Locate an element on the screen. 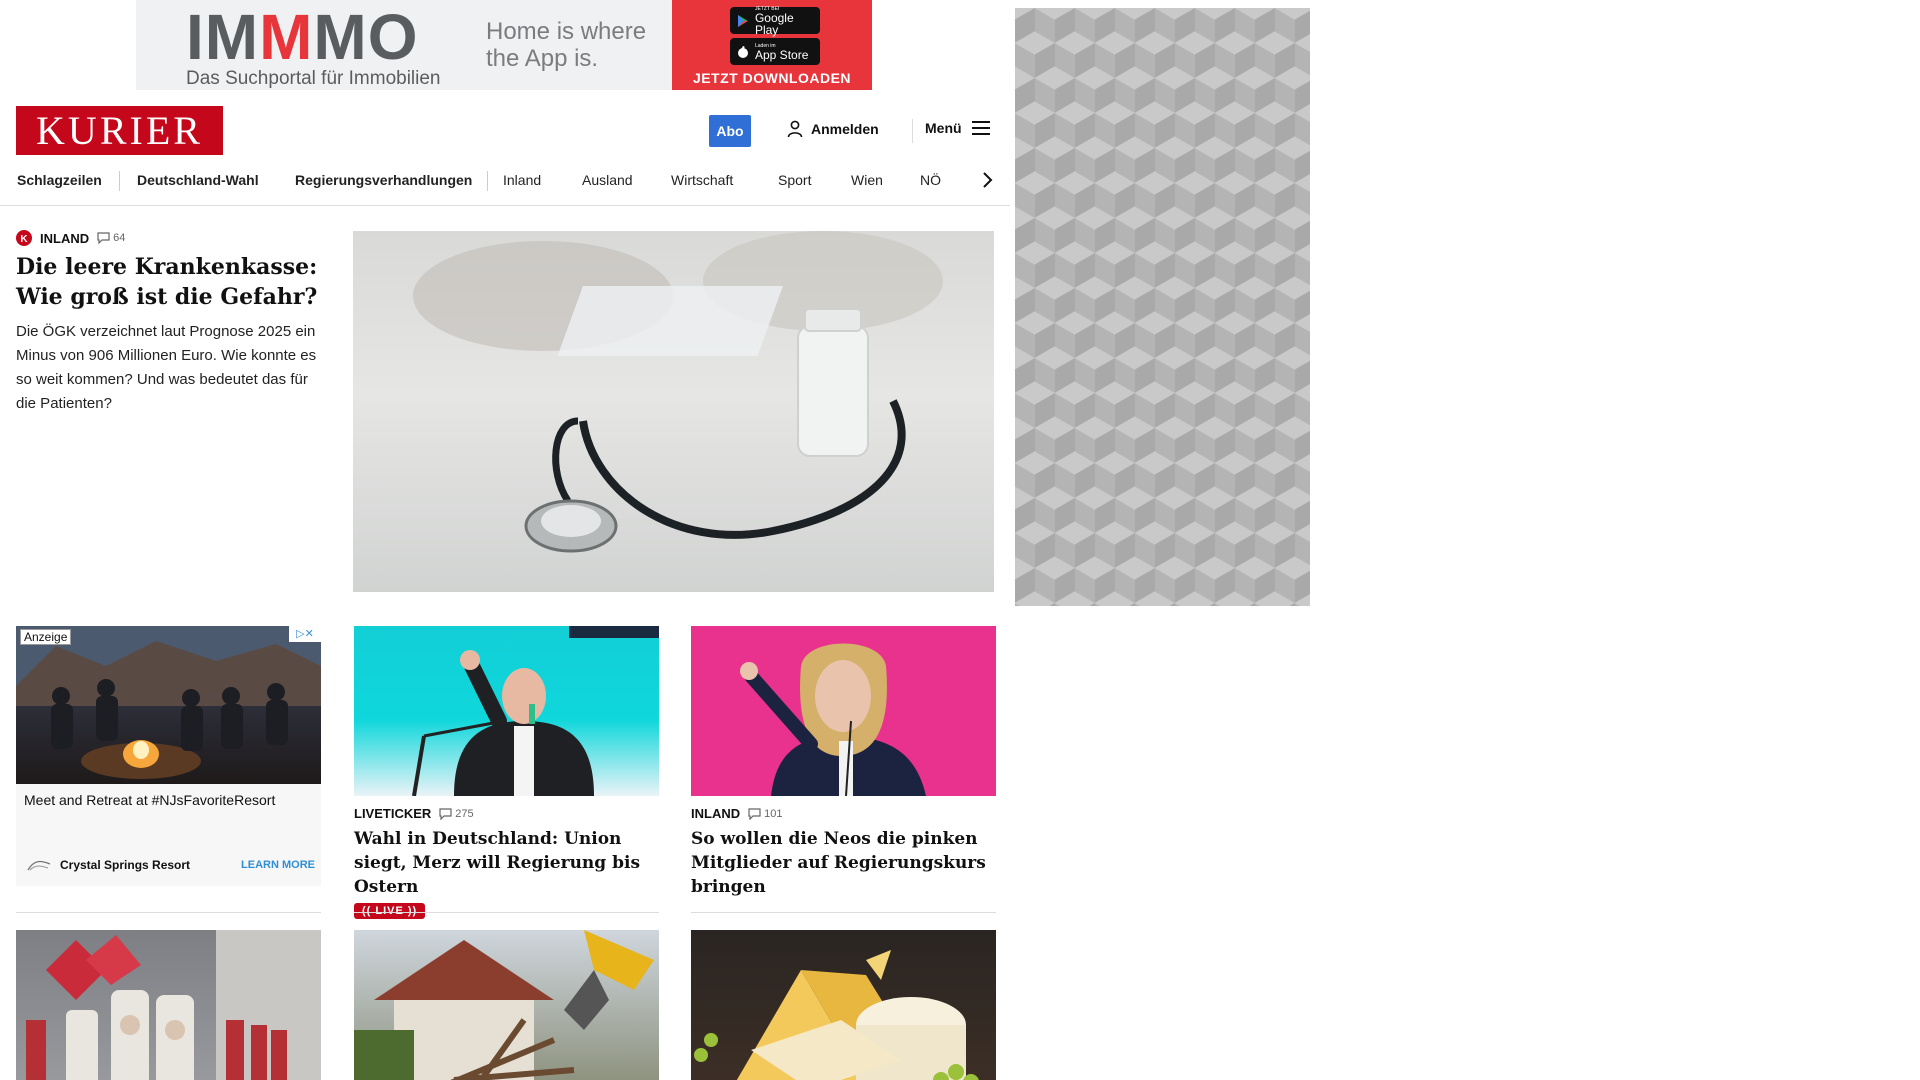 This screenshot has height=1080, width=1920. card-comment-count: 101 is located at coordinates (773, 813).